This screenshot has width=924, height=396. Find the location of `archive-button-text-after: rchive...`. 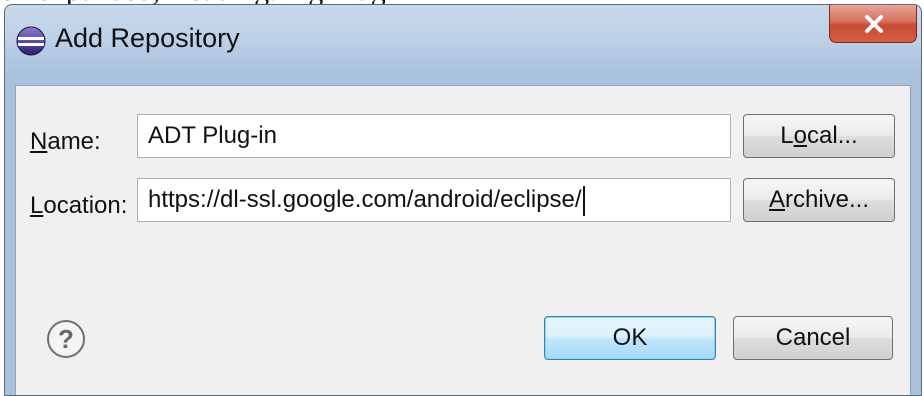

archive-button-text-after: rchive... is located at coordinates (827, 199).